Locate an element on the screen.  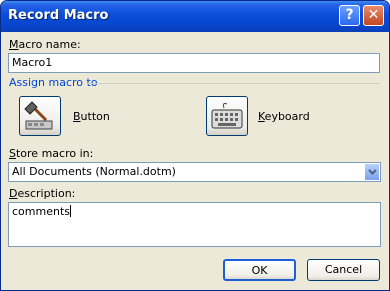
cancel-button: Cancel is located at coordinates (343, 270).